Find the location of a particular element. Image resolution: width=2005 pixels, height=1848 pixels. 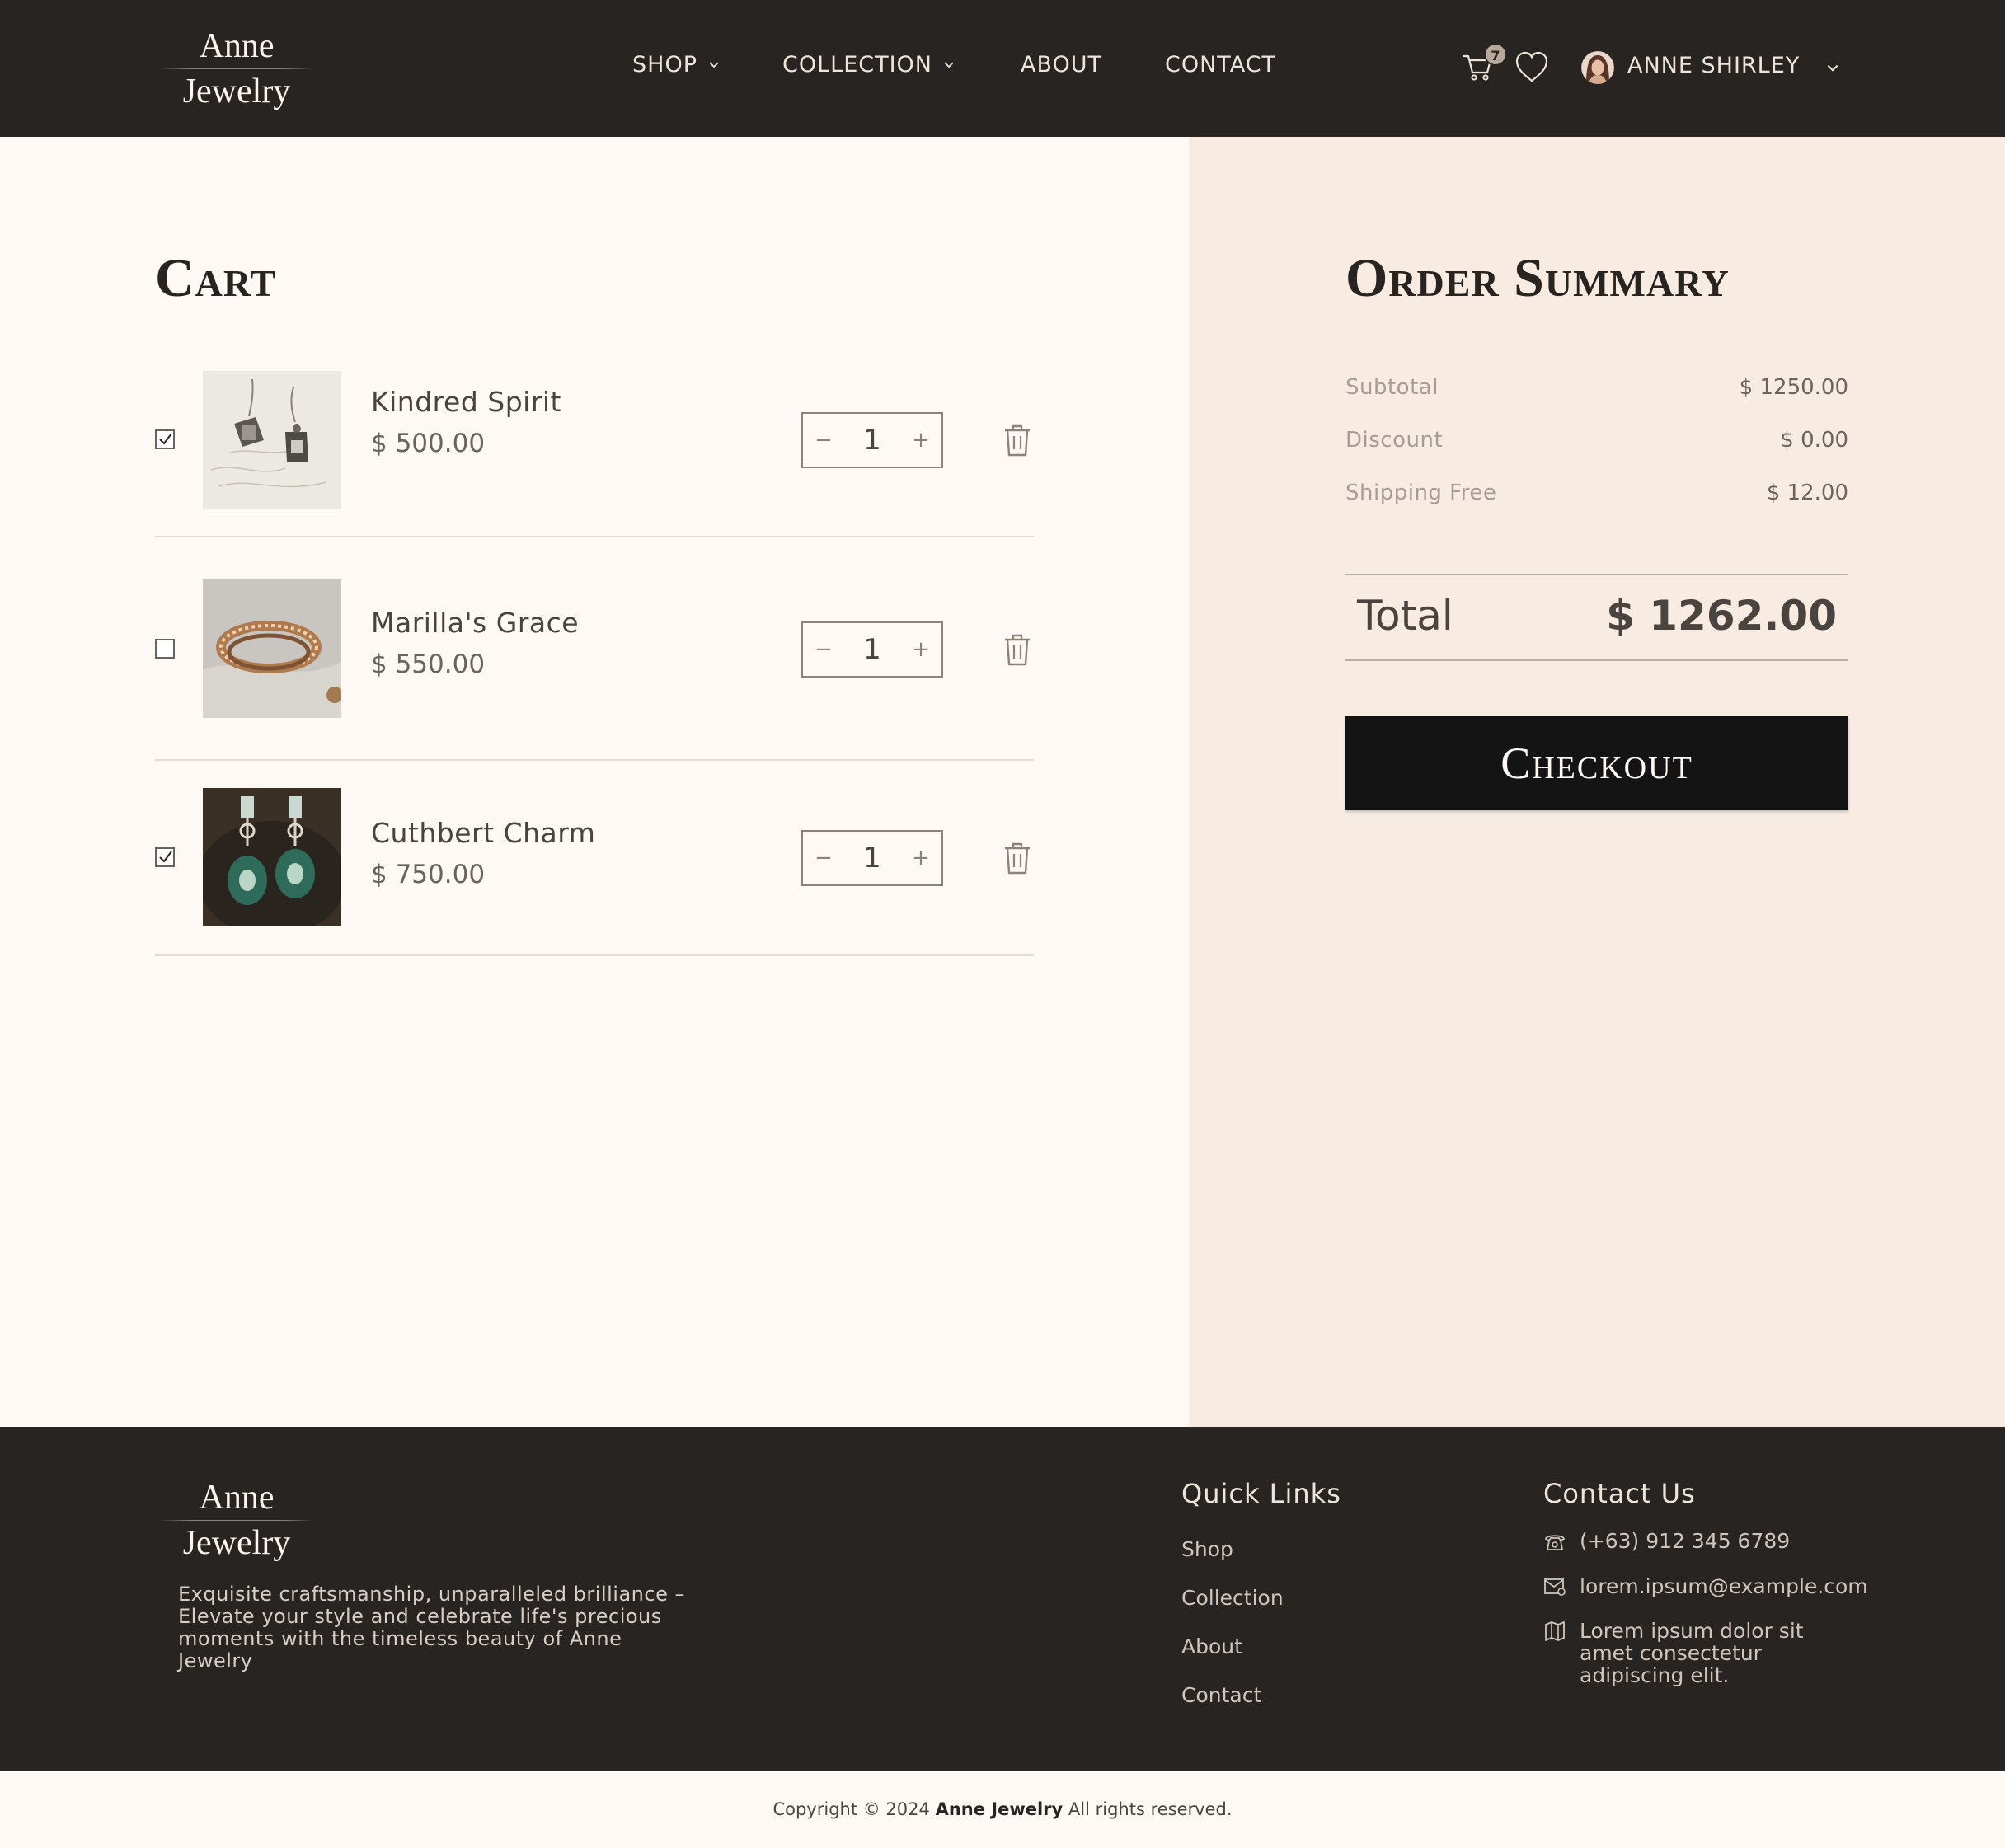

total-row: Total $ 1262.00 is located at coordinates (1596, 617).